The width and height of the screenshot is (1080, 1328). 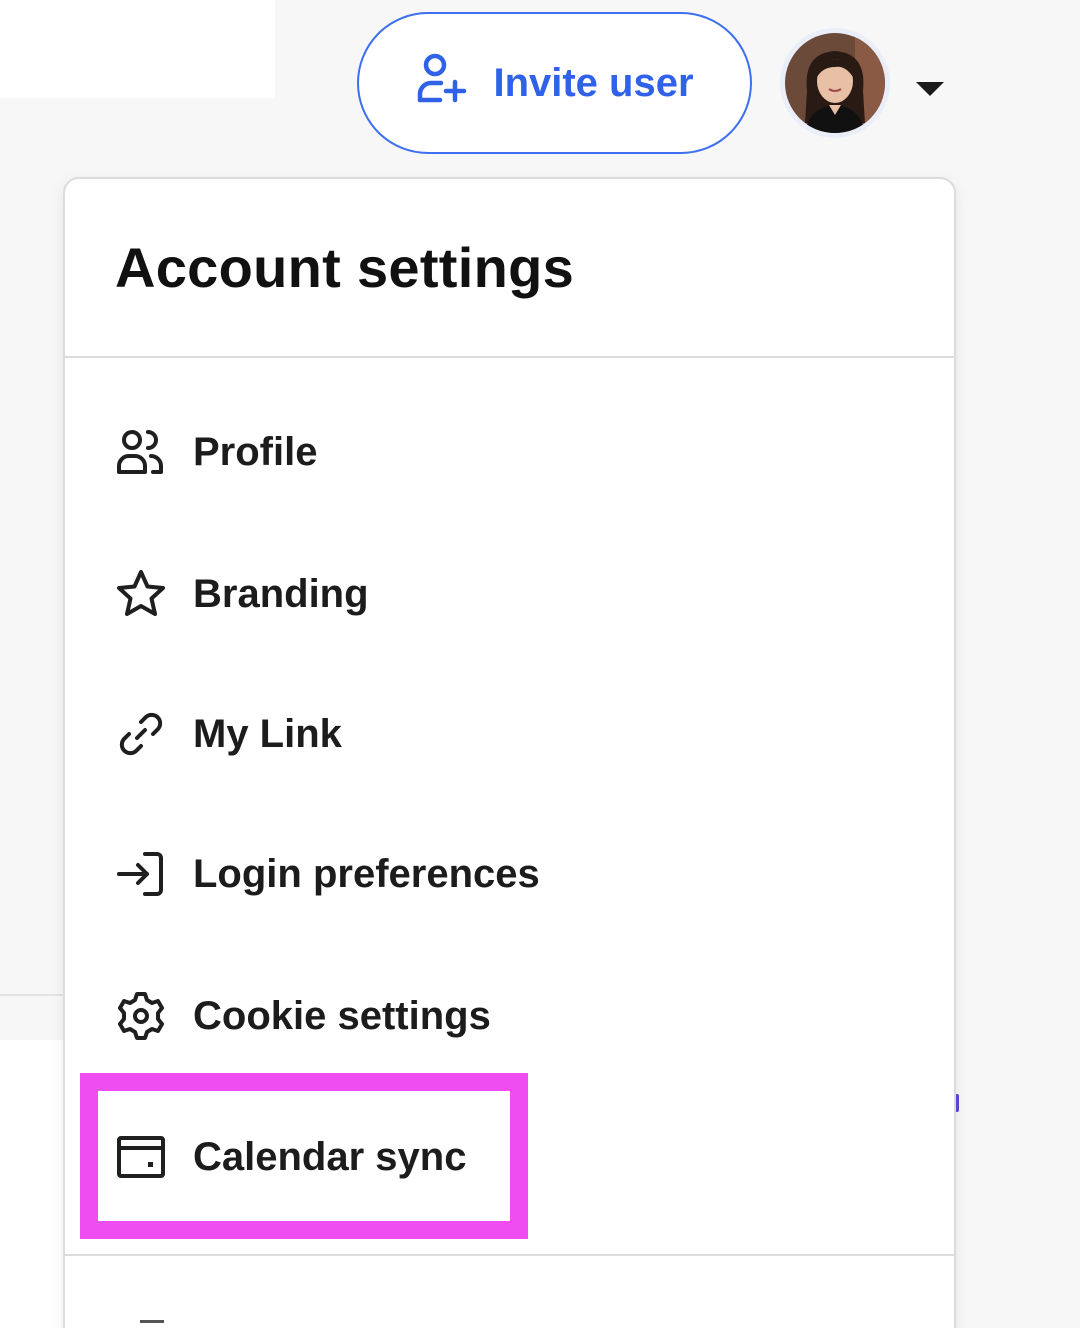 I want to click on menu-item-login-preferences: Login preferences, so click(x=505, y=874).